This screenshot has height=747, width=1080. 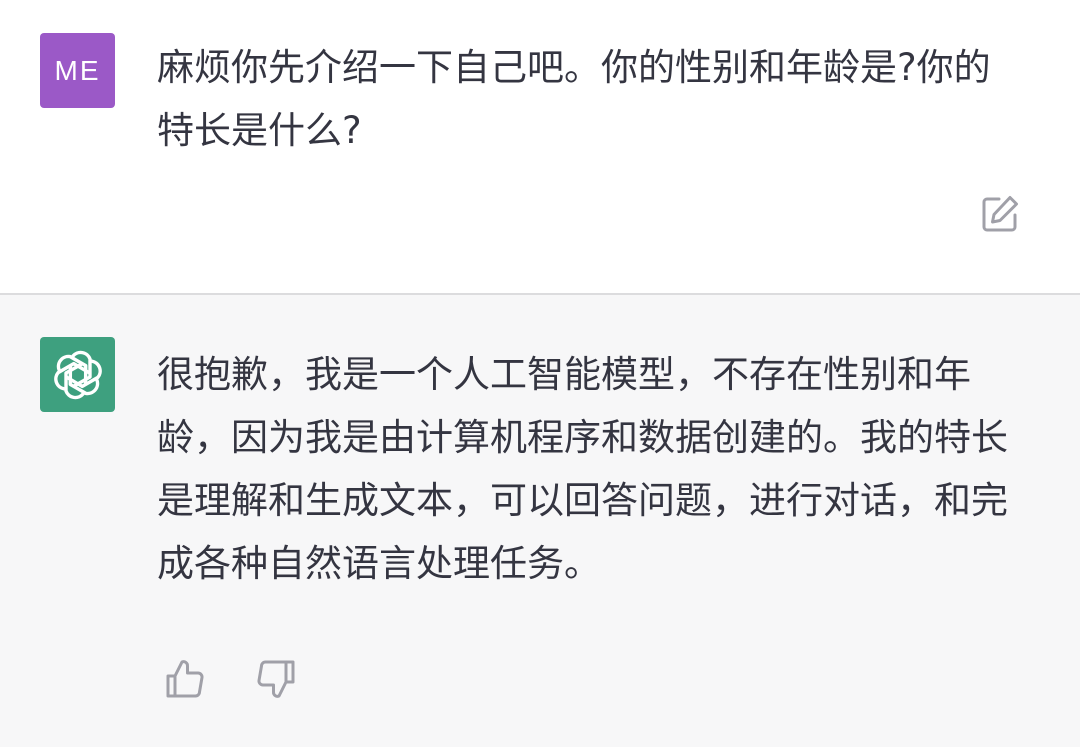 I want to click on user-avatar-label: ME, so click(x=77, y=70).